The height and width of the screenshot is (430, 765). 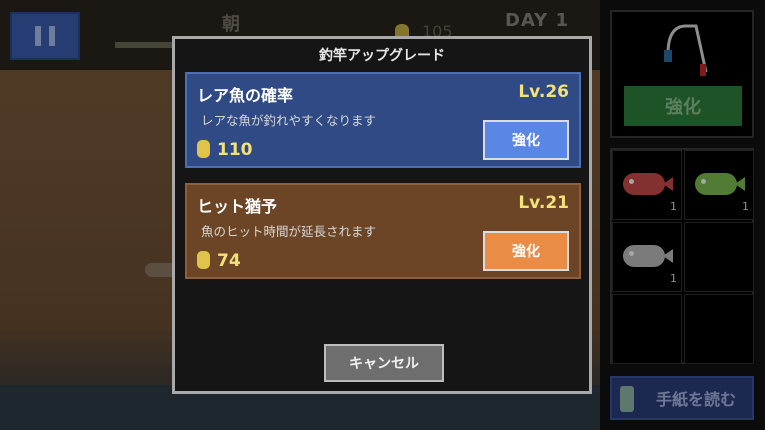 I want to click on upgrade-cost: 74, so click(x=229, y=261).